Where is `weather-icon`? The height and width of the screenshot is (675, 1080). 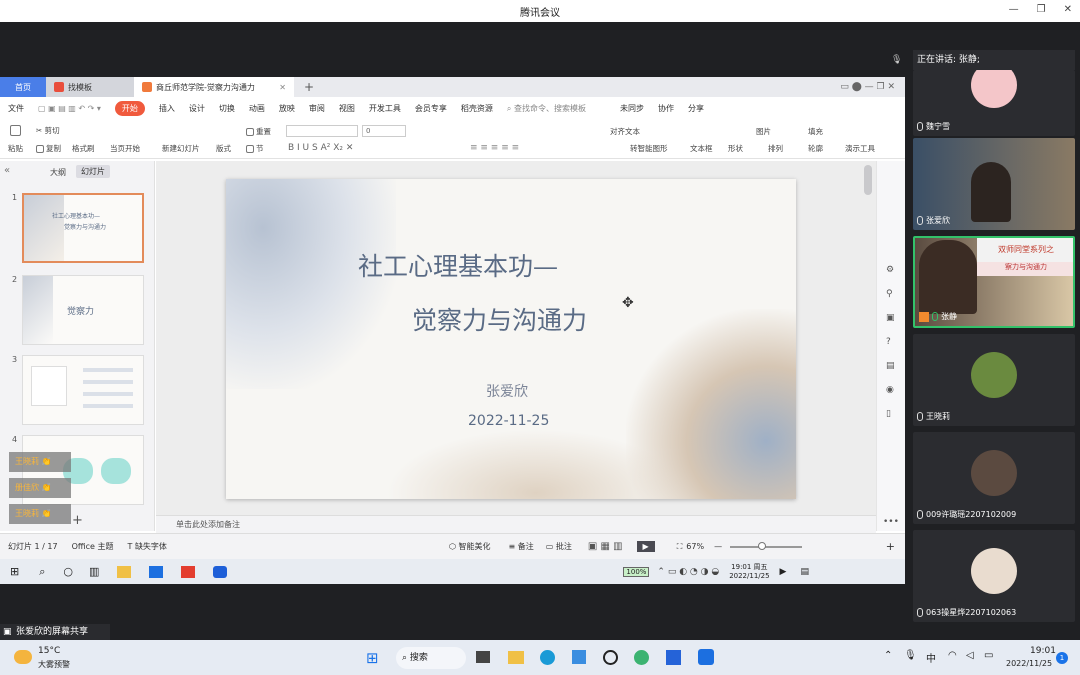
weather-icon is located at coordinates (23, 657).